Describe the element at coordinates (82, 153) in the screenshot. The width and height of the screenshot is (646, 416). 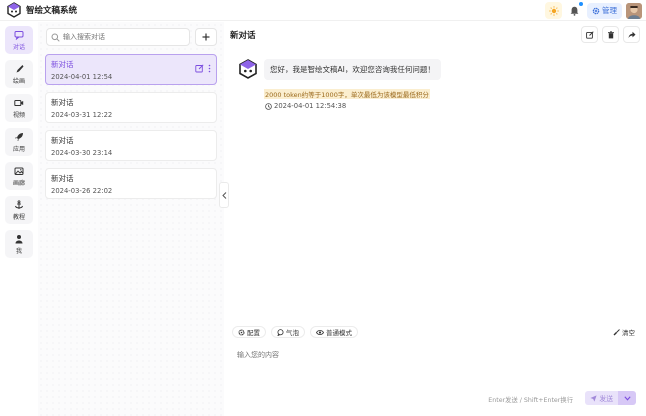
I see `conversation-time: 2024-03-30 23:14` at that location.